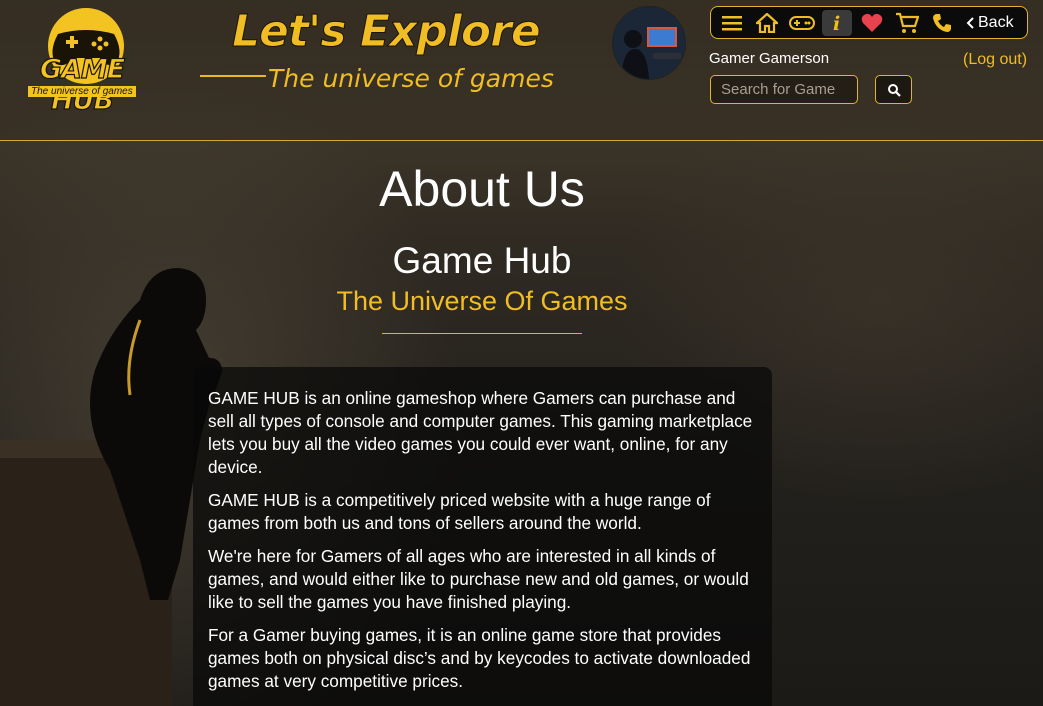  What do you see at coordinates (767, 23) in the screenshot?
I see `home-icon` at bounding box center [767, 23].